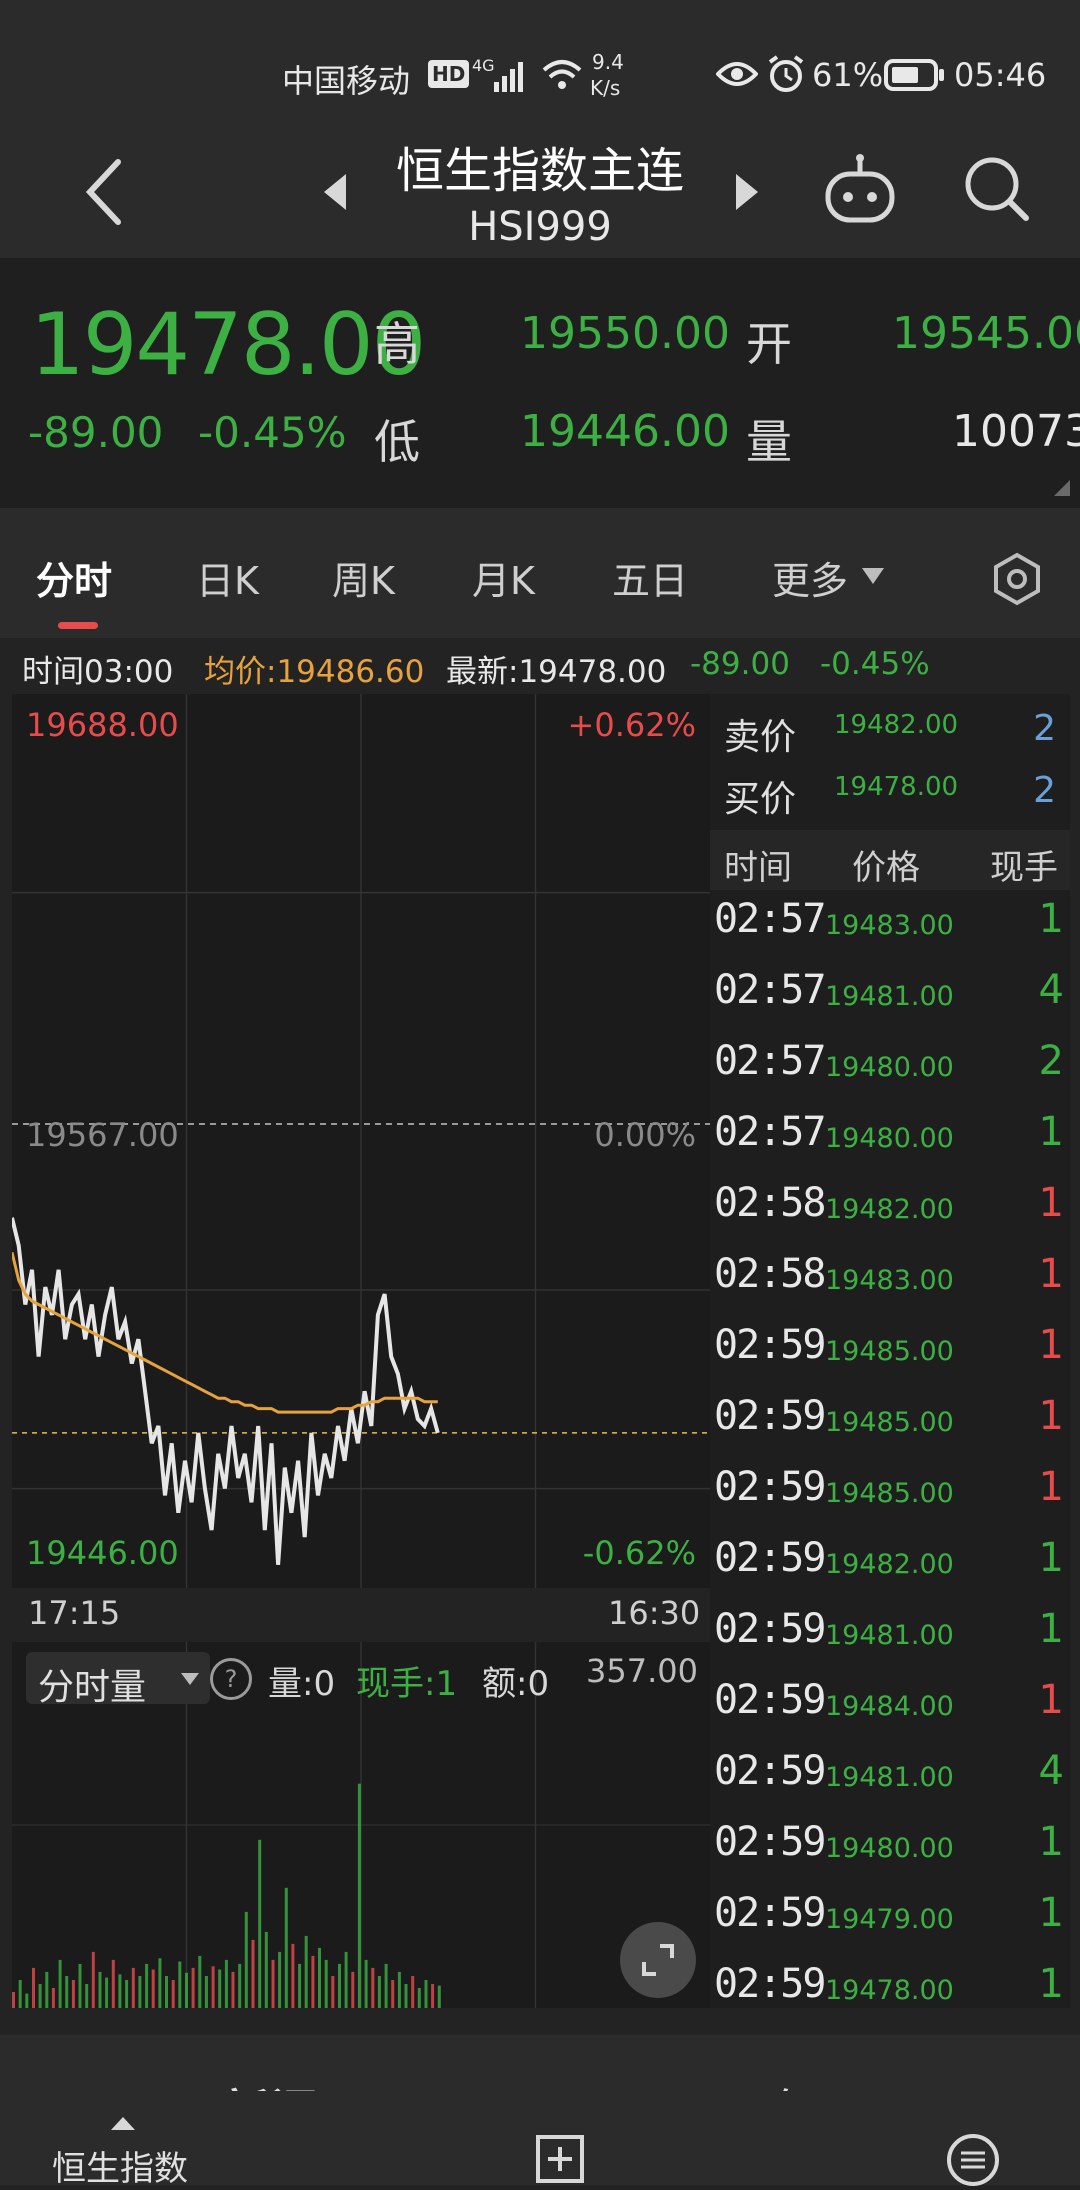 Image resolution: width=1080 pixels, height=2190 pixels. I want to click on trade-row: 02:58 19482.00 1, so click(890, 1209).